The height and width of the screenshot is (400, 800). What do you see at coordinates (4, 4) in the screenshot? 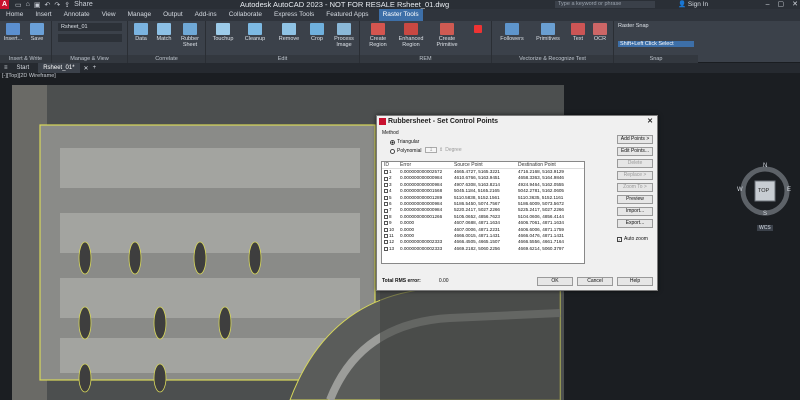
I see `autocad-logo-icon: A` at bounding box center [4, 4].